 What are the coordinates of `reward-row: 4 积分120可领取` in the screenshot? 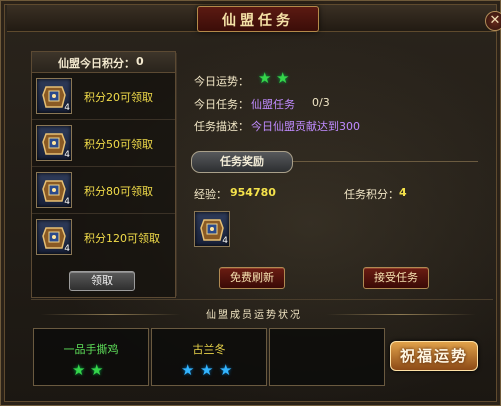 It's located at (103, 237).